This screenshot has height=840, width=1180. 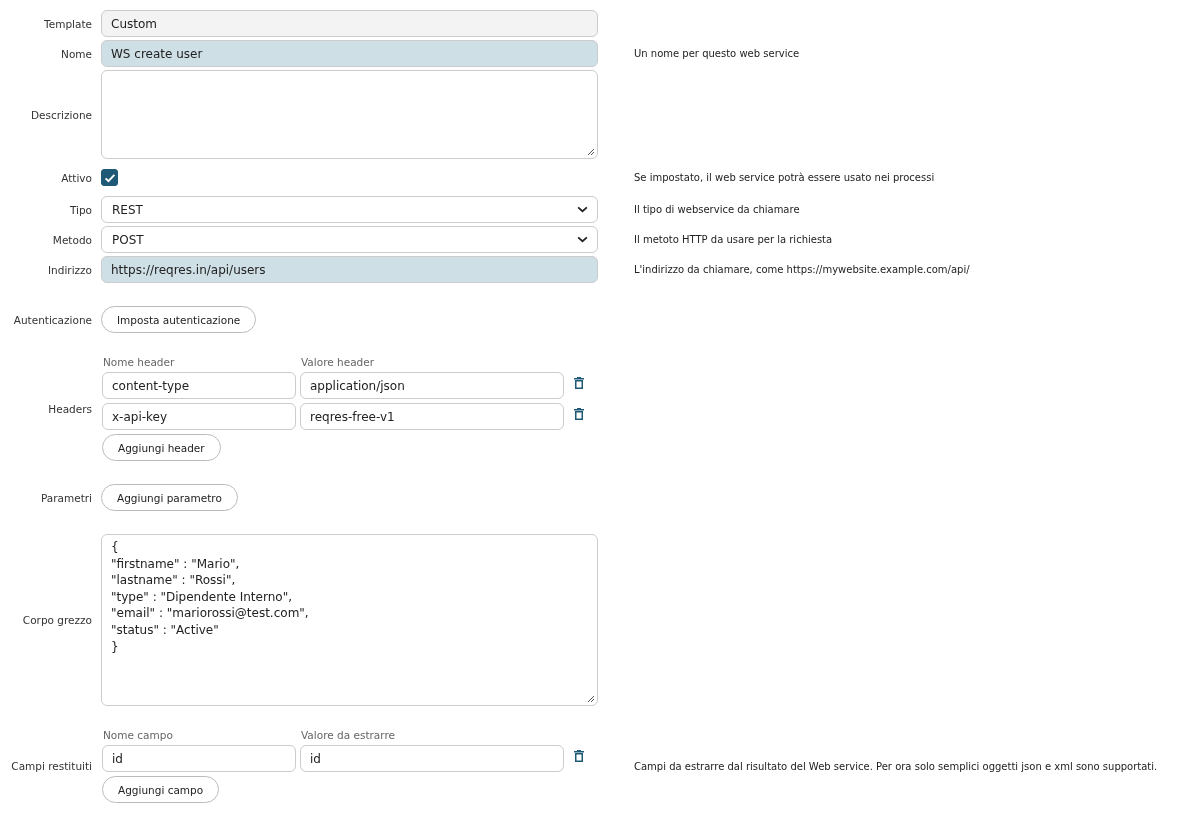 I want to click on field-label: Headers, so click(x=69, y=408).